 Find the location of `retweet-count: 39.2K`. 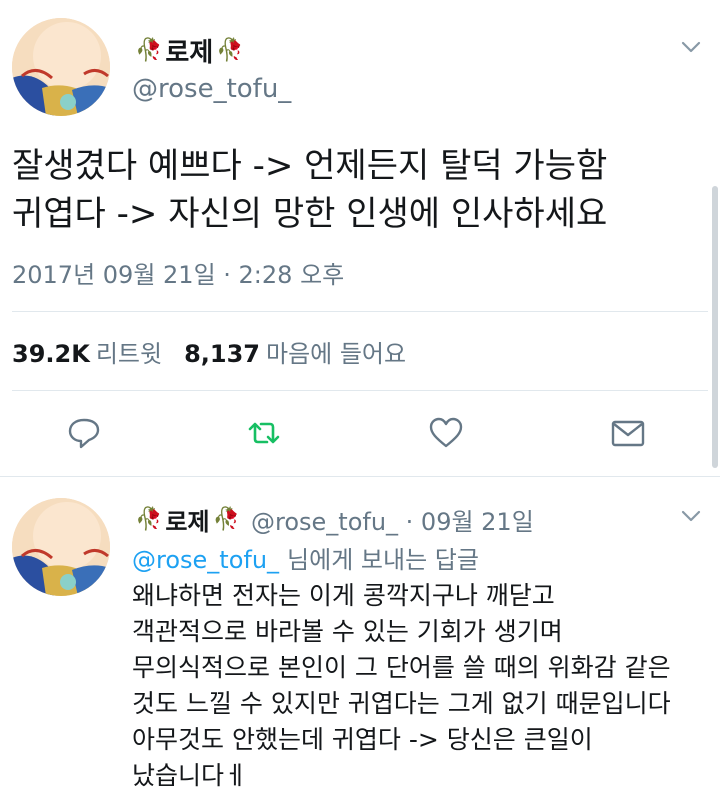

retweet-count: 39.2K is located at coordinates (51, 354).